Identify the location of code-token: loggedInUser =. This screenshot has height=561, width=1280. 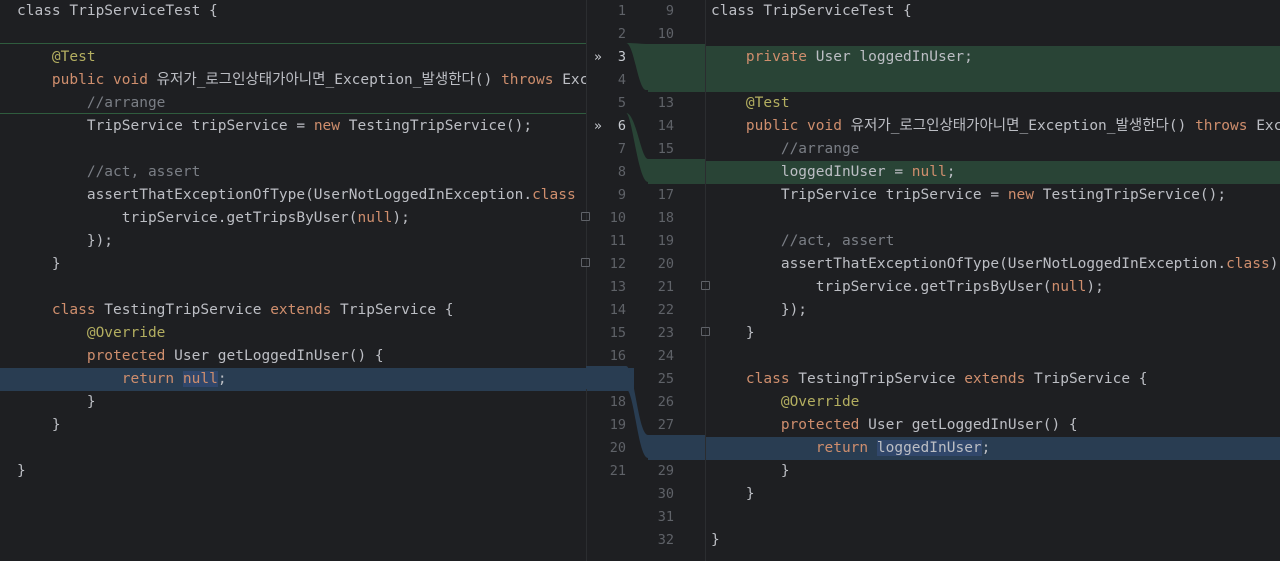
(811, 172).